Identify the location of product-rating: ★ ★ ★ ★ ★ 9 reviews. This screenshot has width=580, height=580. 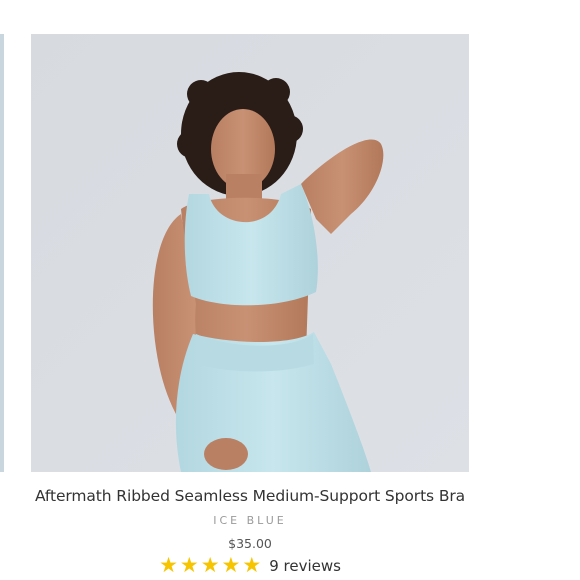
(250, 566).